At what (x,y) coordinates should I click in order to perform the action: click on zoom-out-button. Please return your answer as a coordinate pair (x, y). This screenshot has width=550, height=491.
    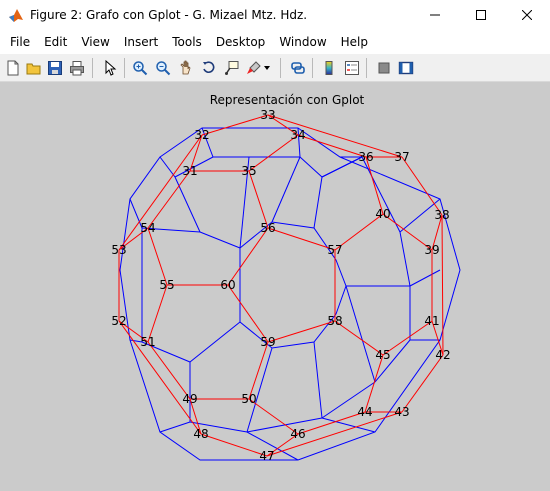
    Looking at the image, I should click on (163, 68).